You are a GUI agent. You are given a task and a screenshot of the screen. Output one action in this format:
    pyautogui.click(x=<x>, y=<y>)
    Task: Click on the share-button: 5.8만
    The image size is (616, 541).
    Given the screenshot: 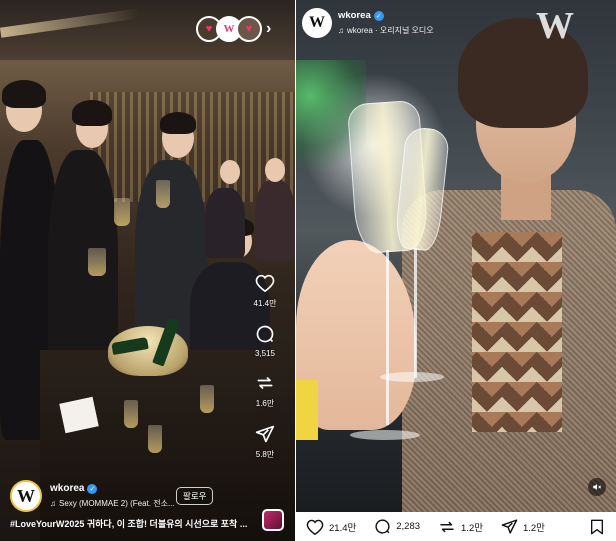 What is the action you would take?
    pyautogui.click(x=265, y=441)
    